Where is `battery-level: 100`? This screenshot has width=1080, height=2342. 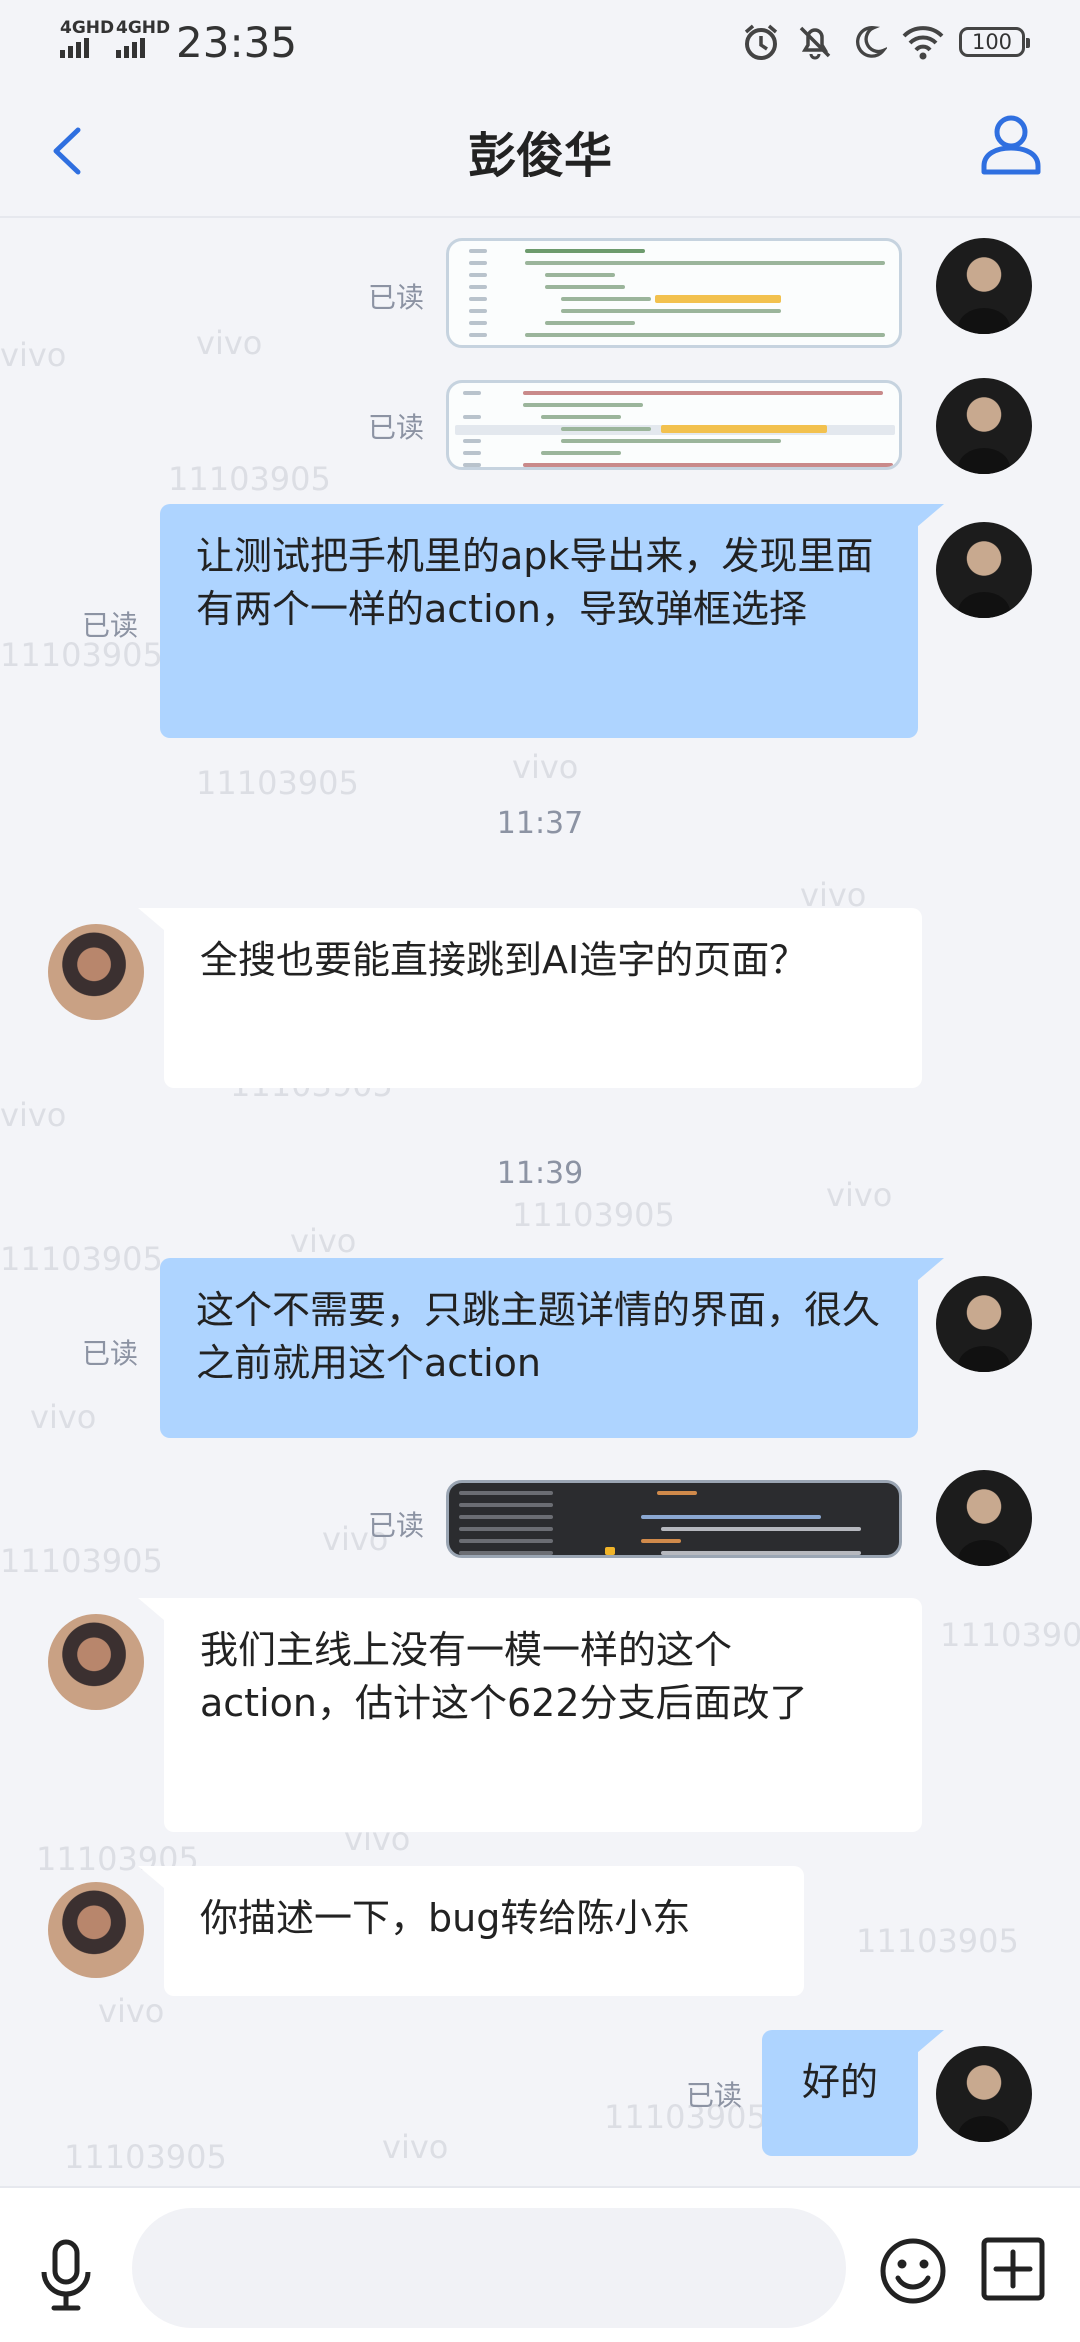
battery-level: 100 is located at coordinates (992, 42).